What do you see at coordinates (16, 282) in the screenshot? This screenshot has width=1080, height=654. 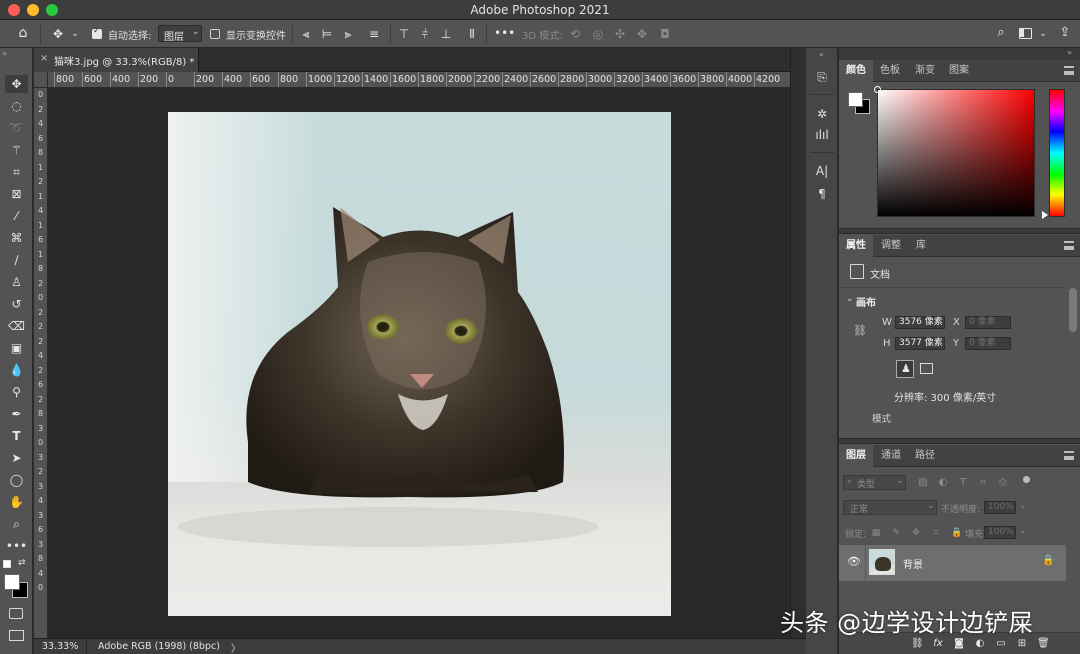 I see `clone-stamp-tool-icon: ♙` at bounding box center [16, 282].